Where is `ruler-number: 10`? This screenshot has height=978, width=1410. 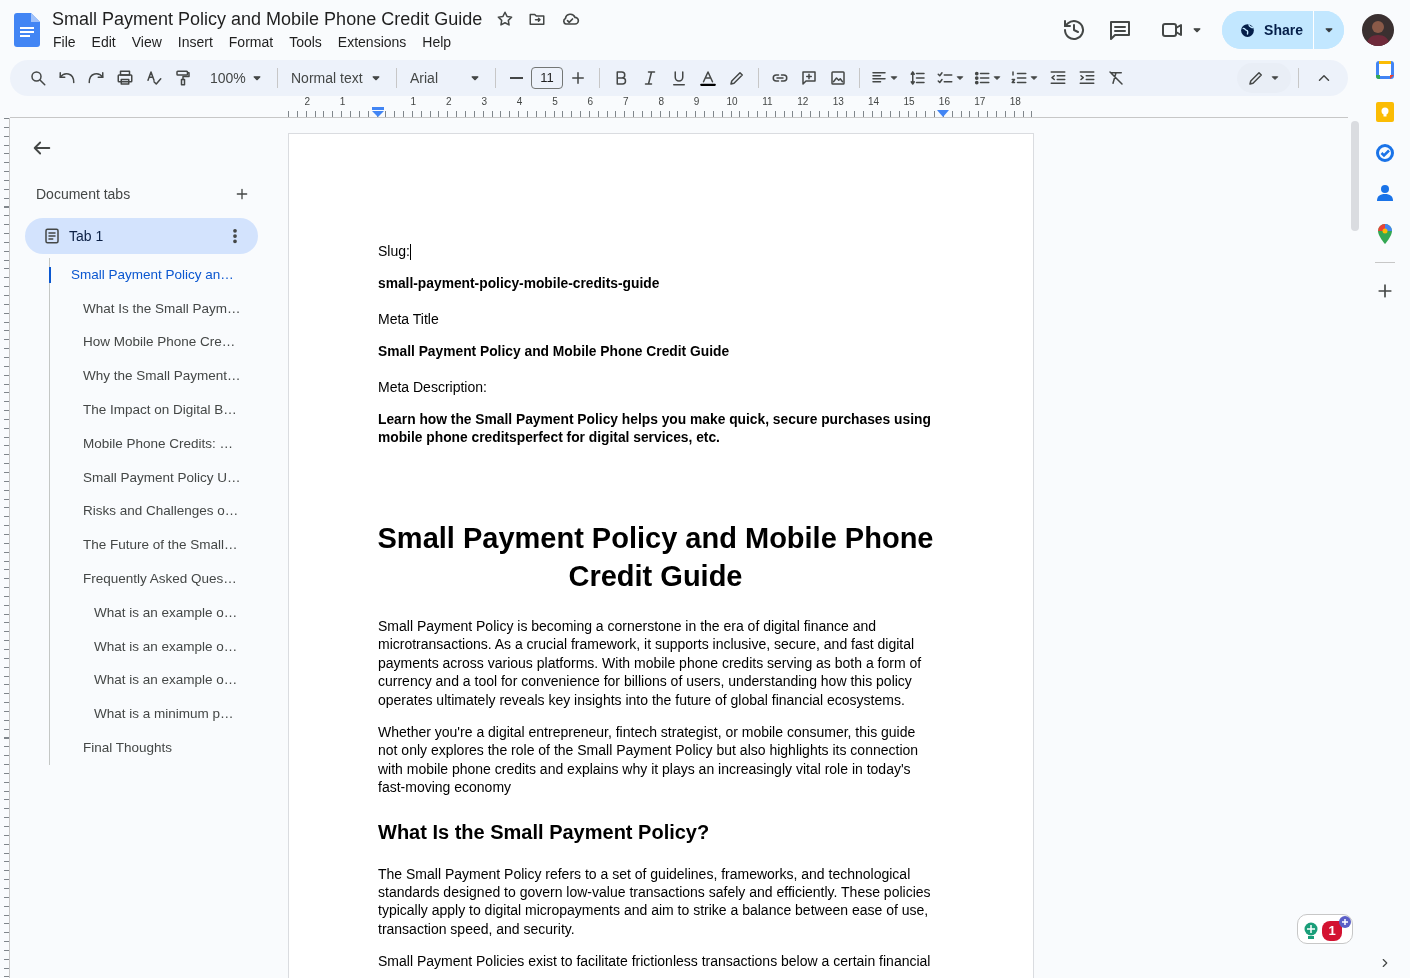 ruler-number: 10 is located at coordinates (732, 102).